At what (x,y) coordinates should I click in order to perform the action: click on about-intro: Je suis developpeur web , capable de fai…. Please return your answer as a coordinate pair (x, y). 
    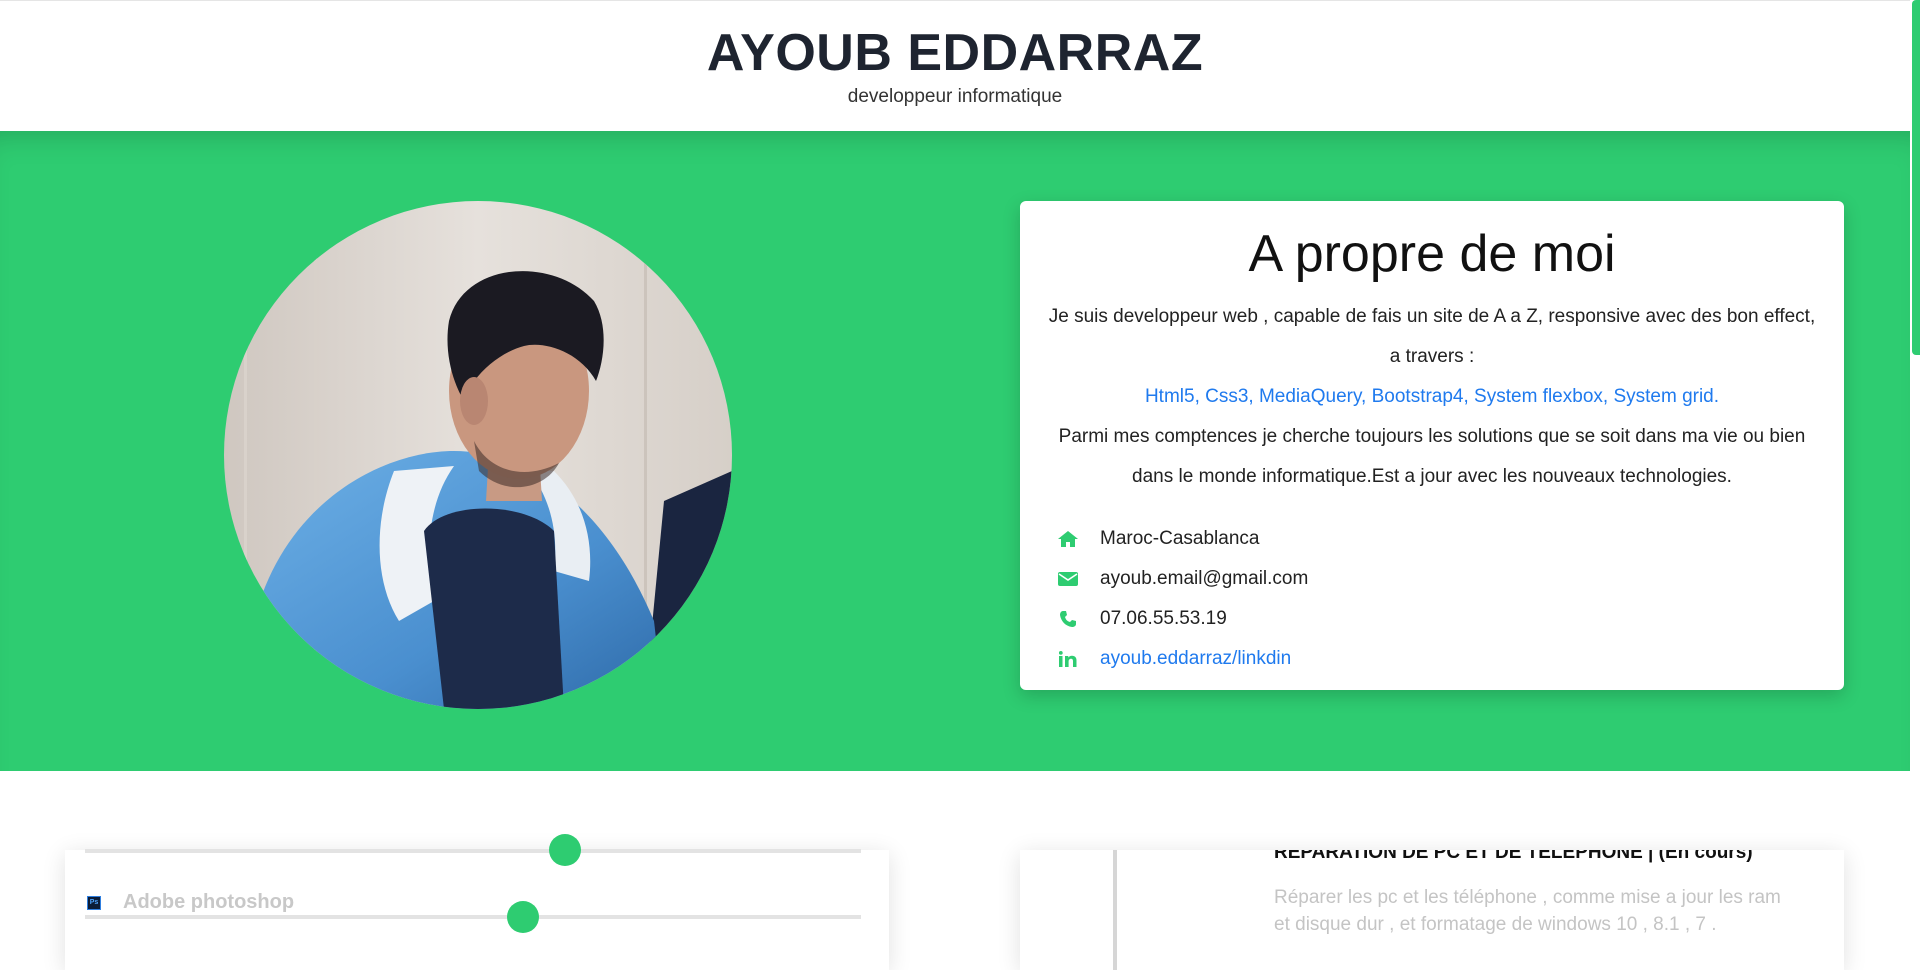
    Looking at the image, I should click on (1432, 336).